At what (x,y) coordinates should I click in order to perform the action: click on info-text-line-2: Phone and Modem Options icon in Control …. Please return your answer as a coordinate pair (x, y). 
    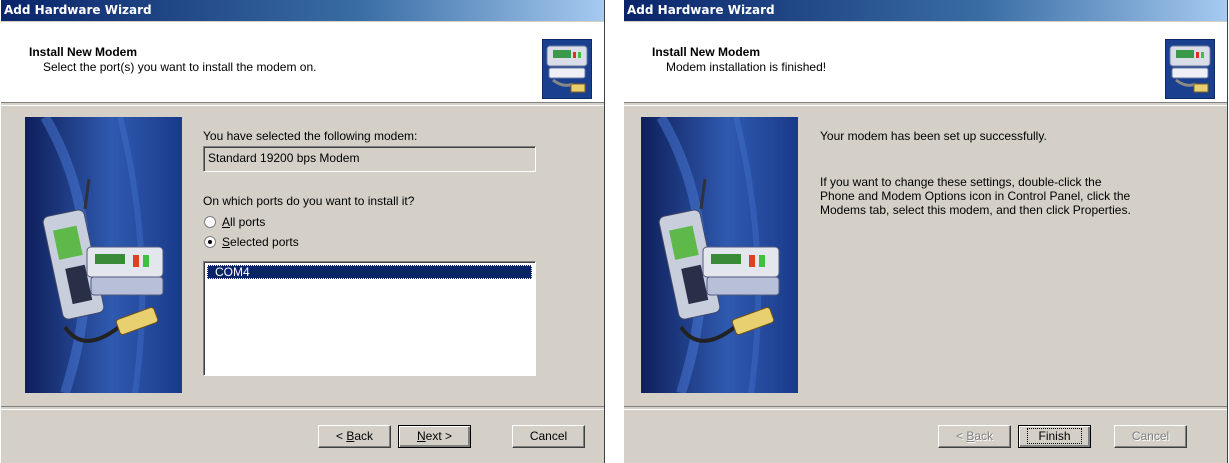
    Looking at the image, I should click on (975, 196).